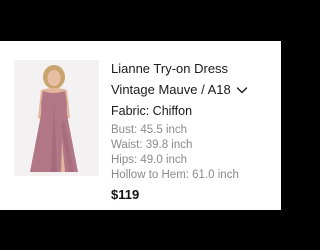 This screenshot has height=250, width=320. Describe the element at coordinates (171, 89) in the screenshot. I see `variant-label: Vintage Mauve / A18` at that location.